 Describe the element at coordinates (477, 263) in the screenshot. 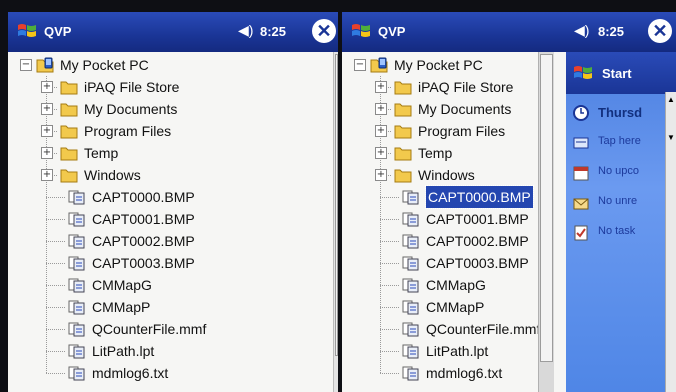

I see `tree-node-label: CAPT0003.BMP` at that location.